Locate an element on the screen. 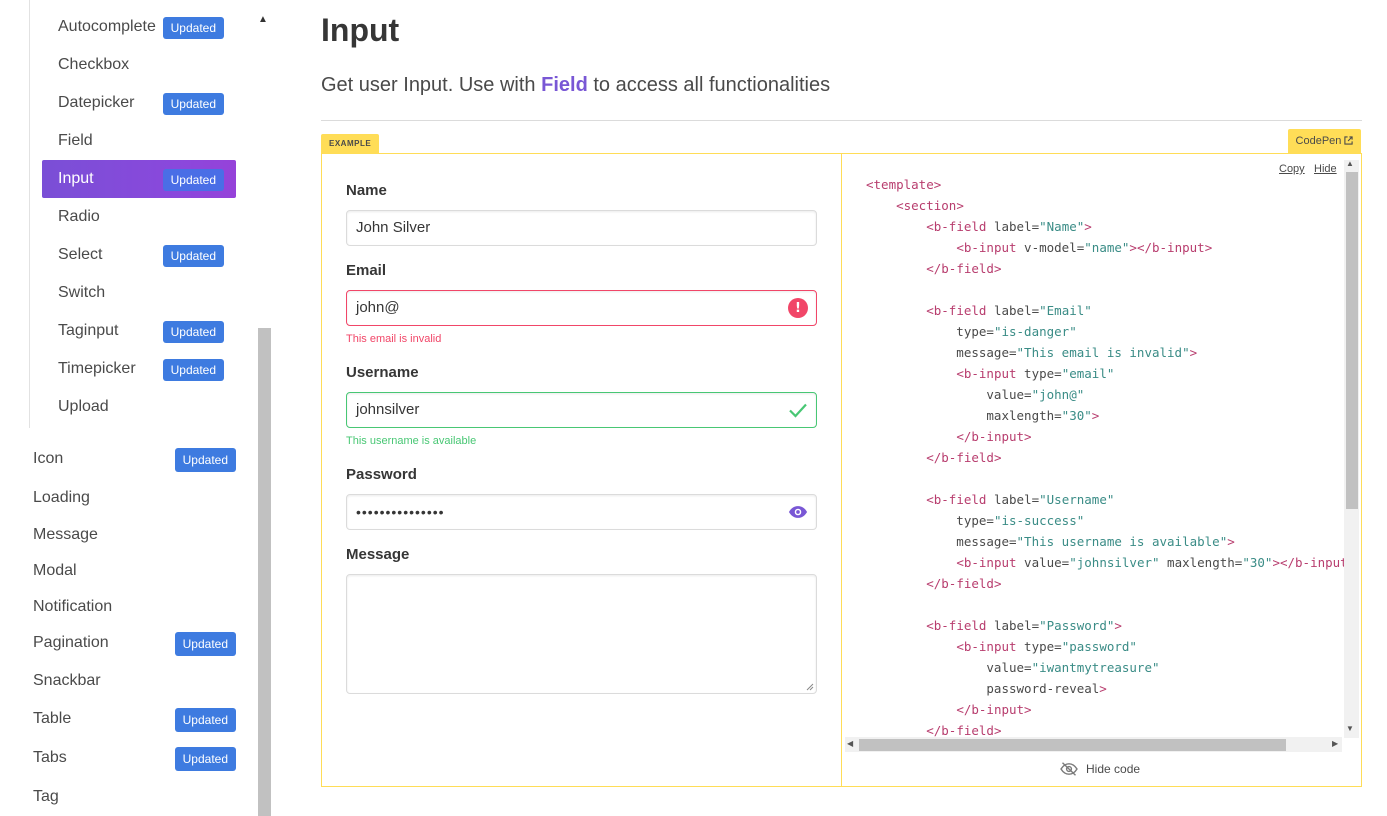  example-tag: EXAMPLE is located at coordinates (350, 144).